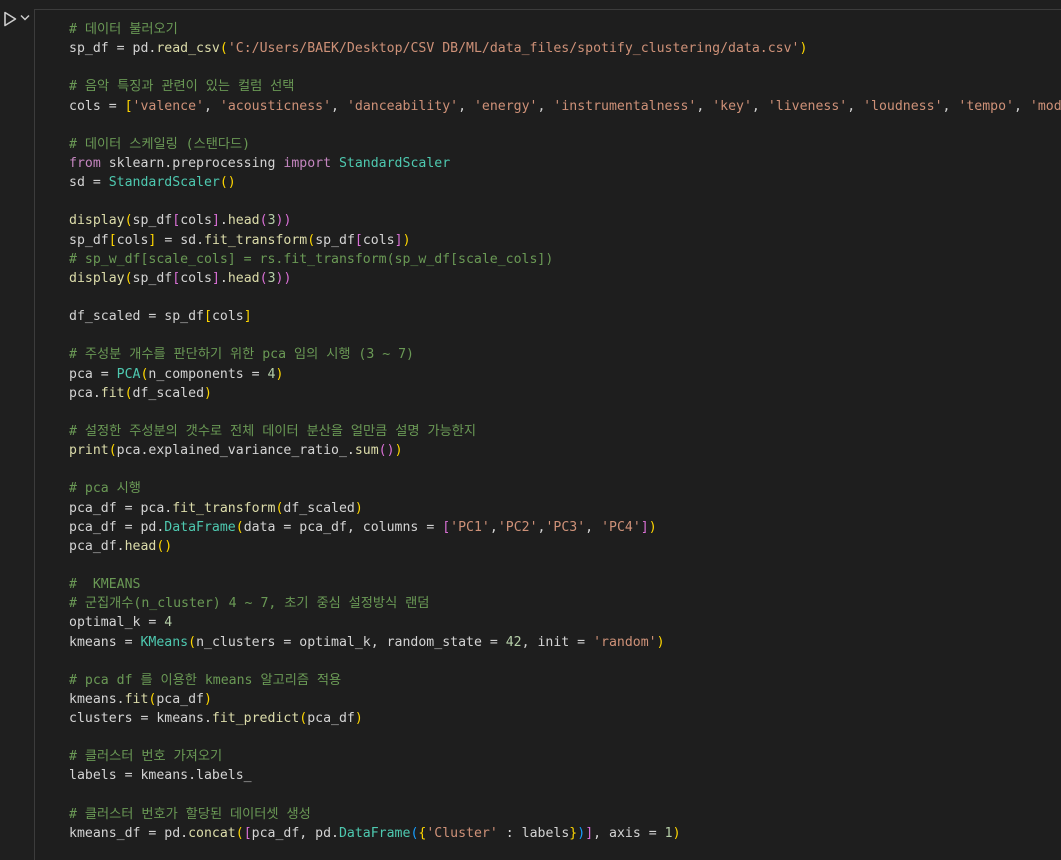  I want to click on code-token: clusters = kmeans., so click(140, 719).